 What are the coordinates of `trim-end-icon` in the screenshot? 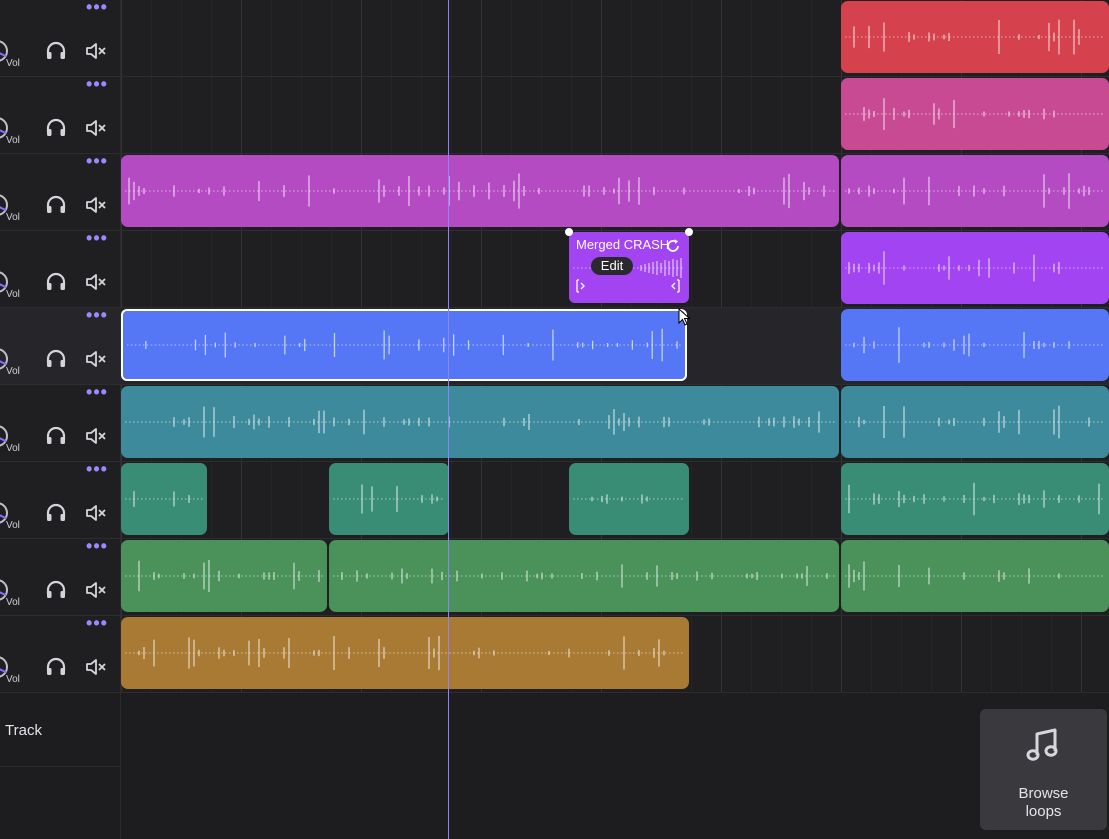 It's located at (675, 286).